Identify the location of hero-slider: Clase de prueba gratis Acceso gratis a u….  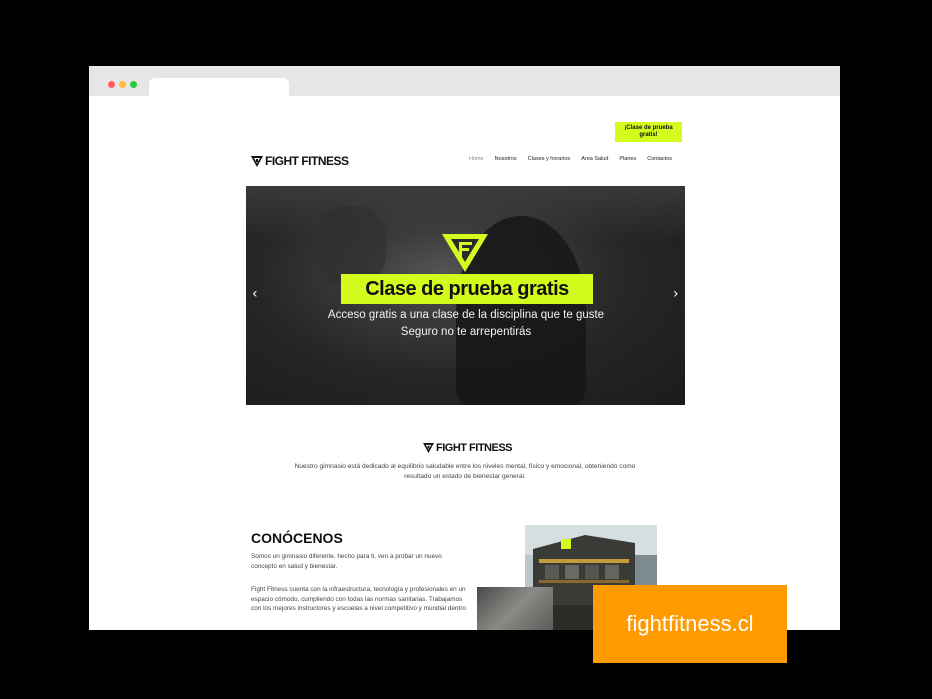
(465, 295).